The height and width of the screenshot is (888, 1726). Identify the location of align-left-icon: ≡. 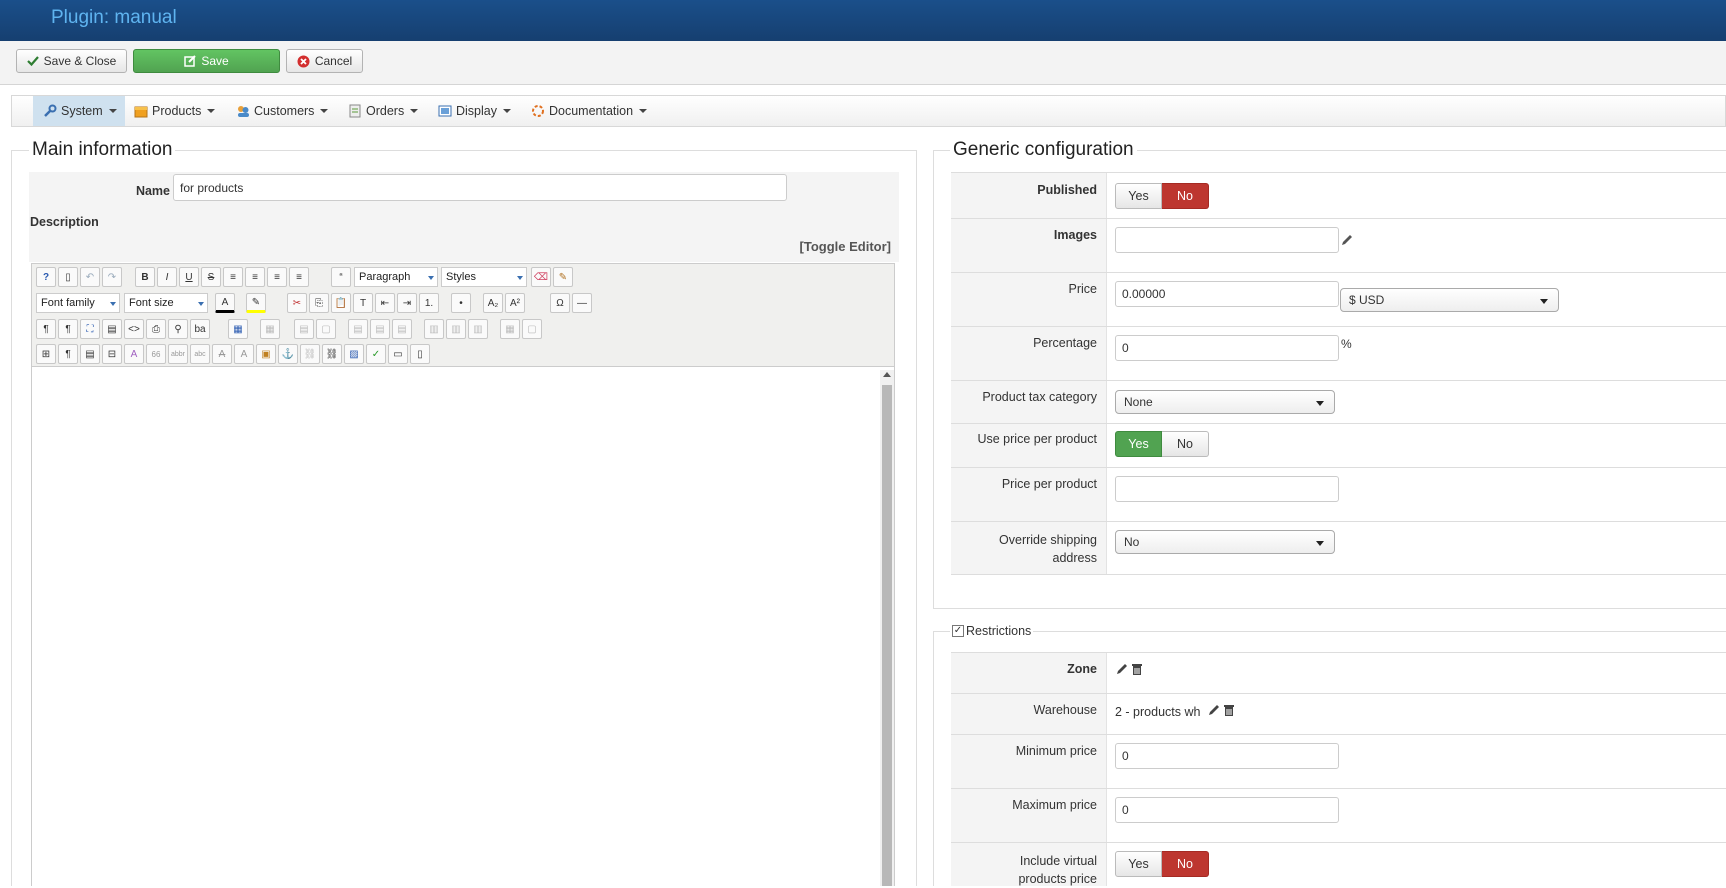
(277, 277).